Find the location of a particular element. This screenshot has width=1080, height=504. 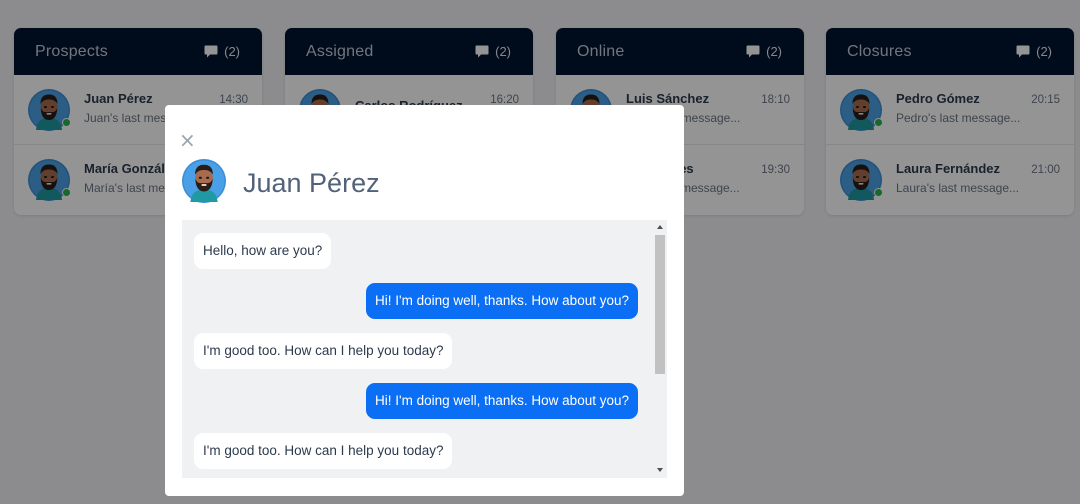

received-message: Hello, how are you? is located at coordinates (263, 251).